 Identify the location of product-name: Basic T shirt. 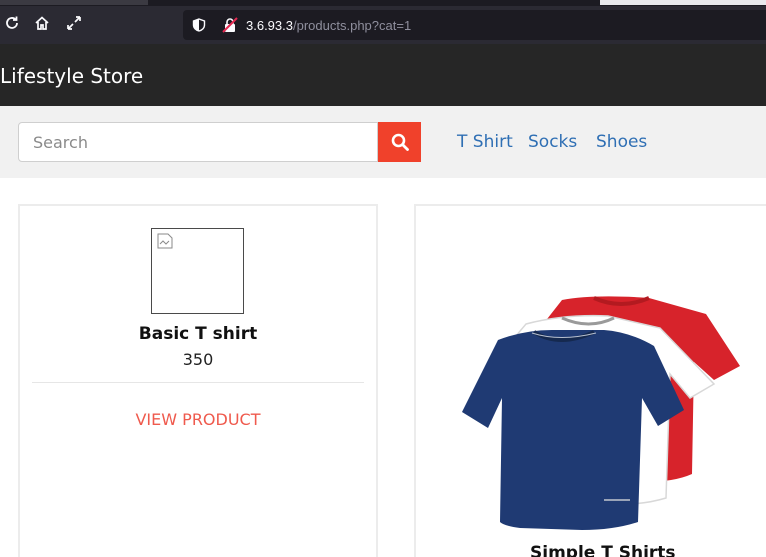
(198, 334).